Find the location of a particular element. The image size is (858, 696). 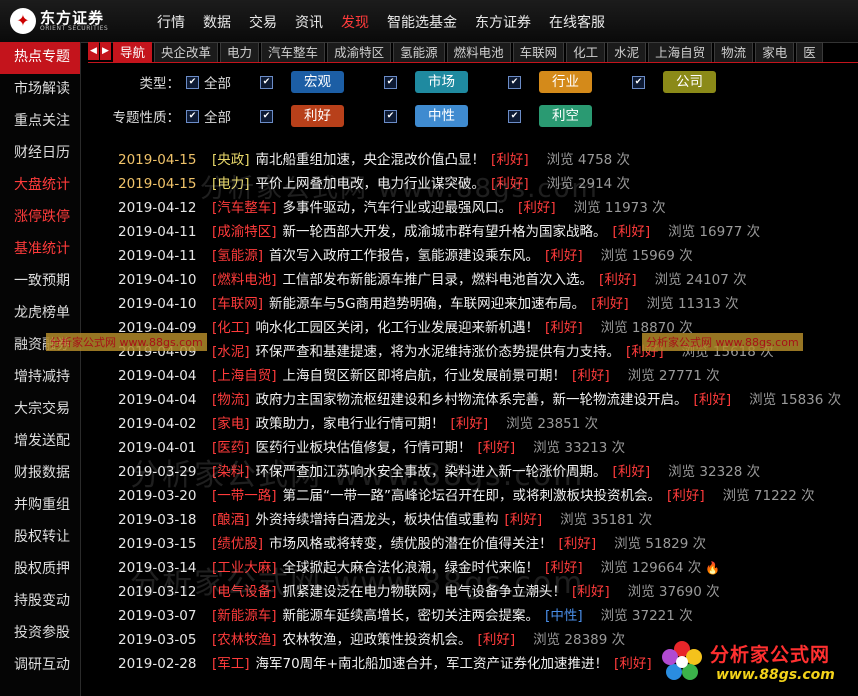

news-title: 首次写入政府工作报告，氢能源建设乘东风。 is located at coordinates (404, 256).